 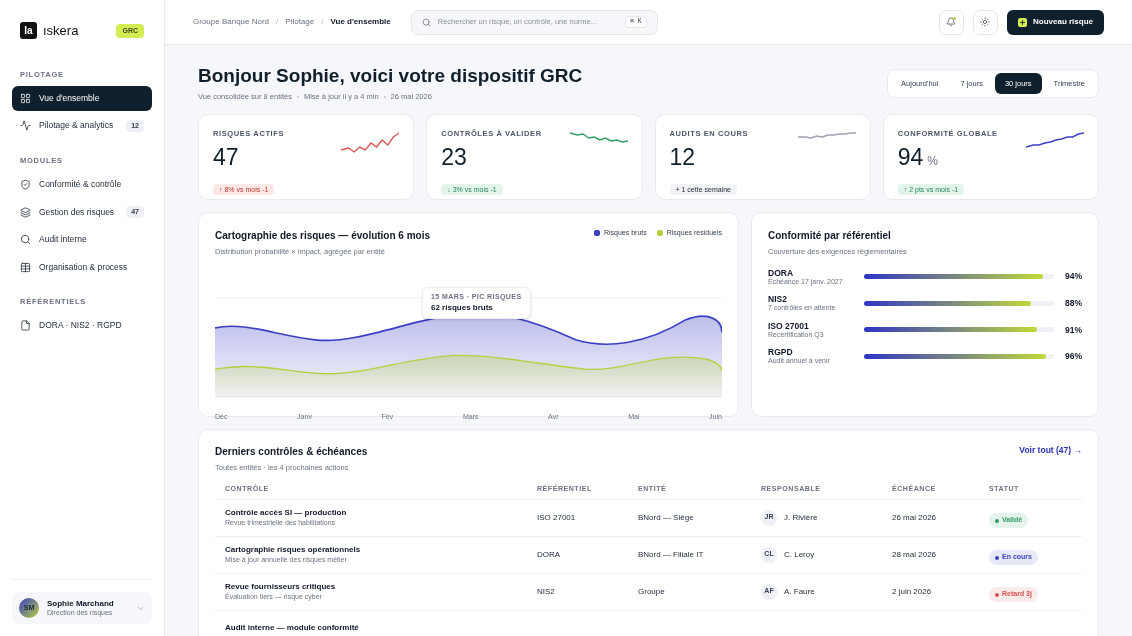 I want to click on owner-name: J. Rivière, so click(x=801, y=517).